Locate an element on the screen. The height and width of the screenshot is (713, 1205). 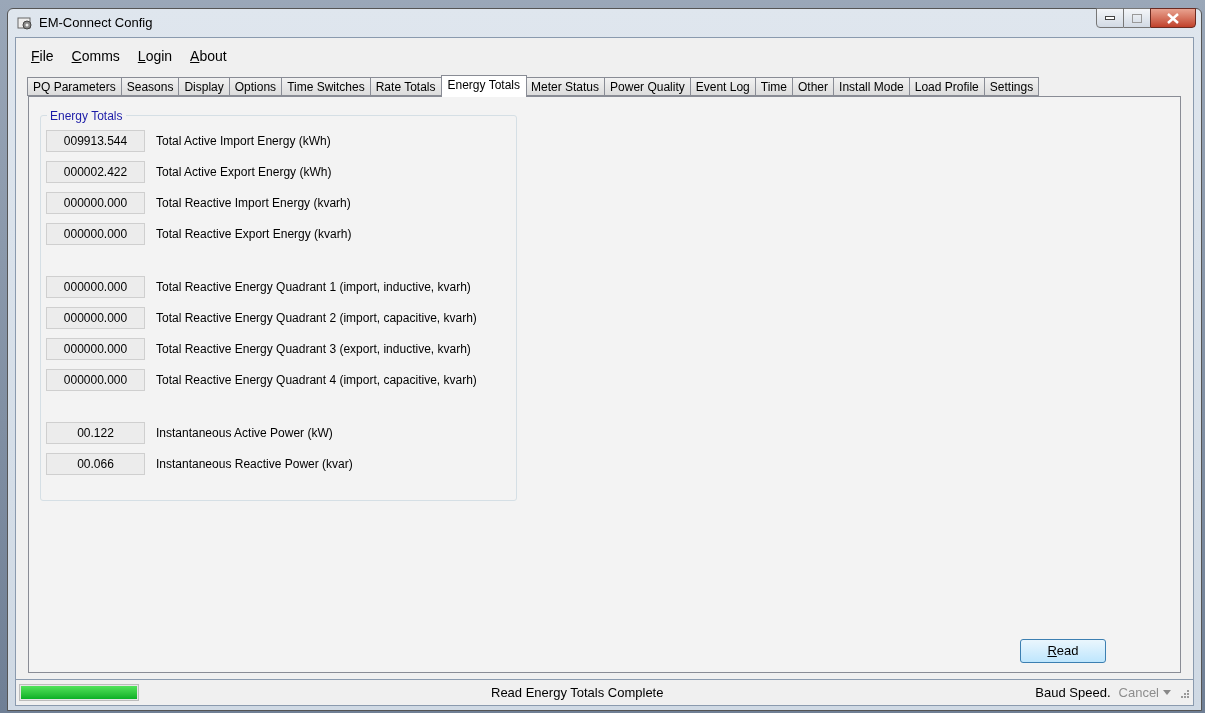
tab: Time Switches is located at coordinates (326, 86).